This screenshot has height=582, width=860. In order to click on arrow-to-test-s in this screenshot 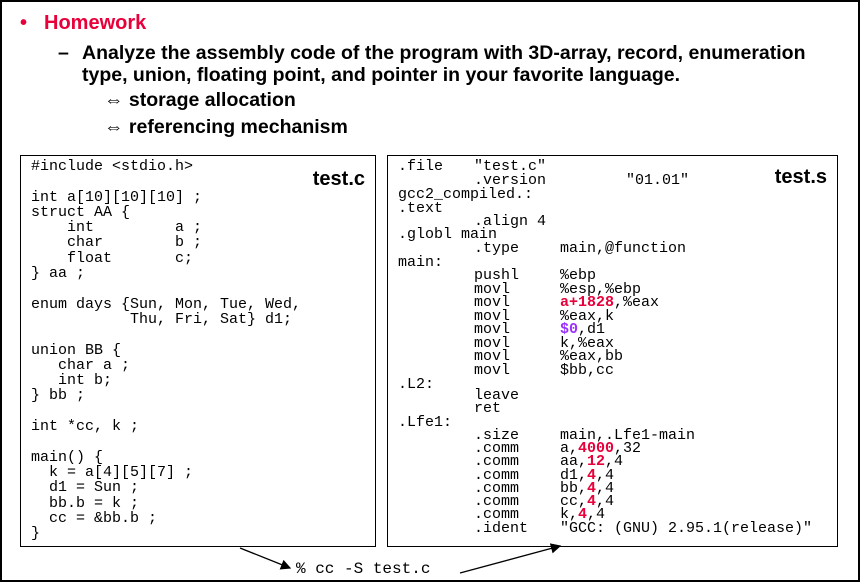, I will do `click(510, 558)`.